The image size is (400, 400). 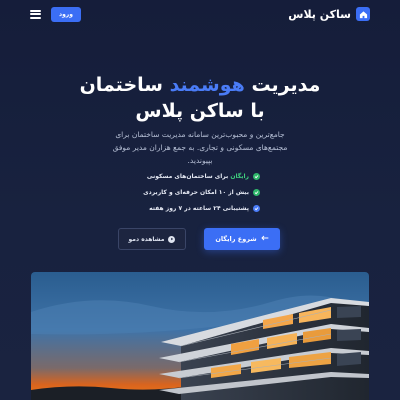 I want to click on feature-item-free: رایگان برای ساختمان‌های مسکونی, so click(x=200, y=176).